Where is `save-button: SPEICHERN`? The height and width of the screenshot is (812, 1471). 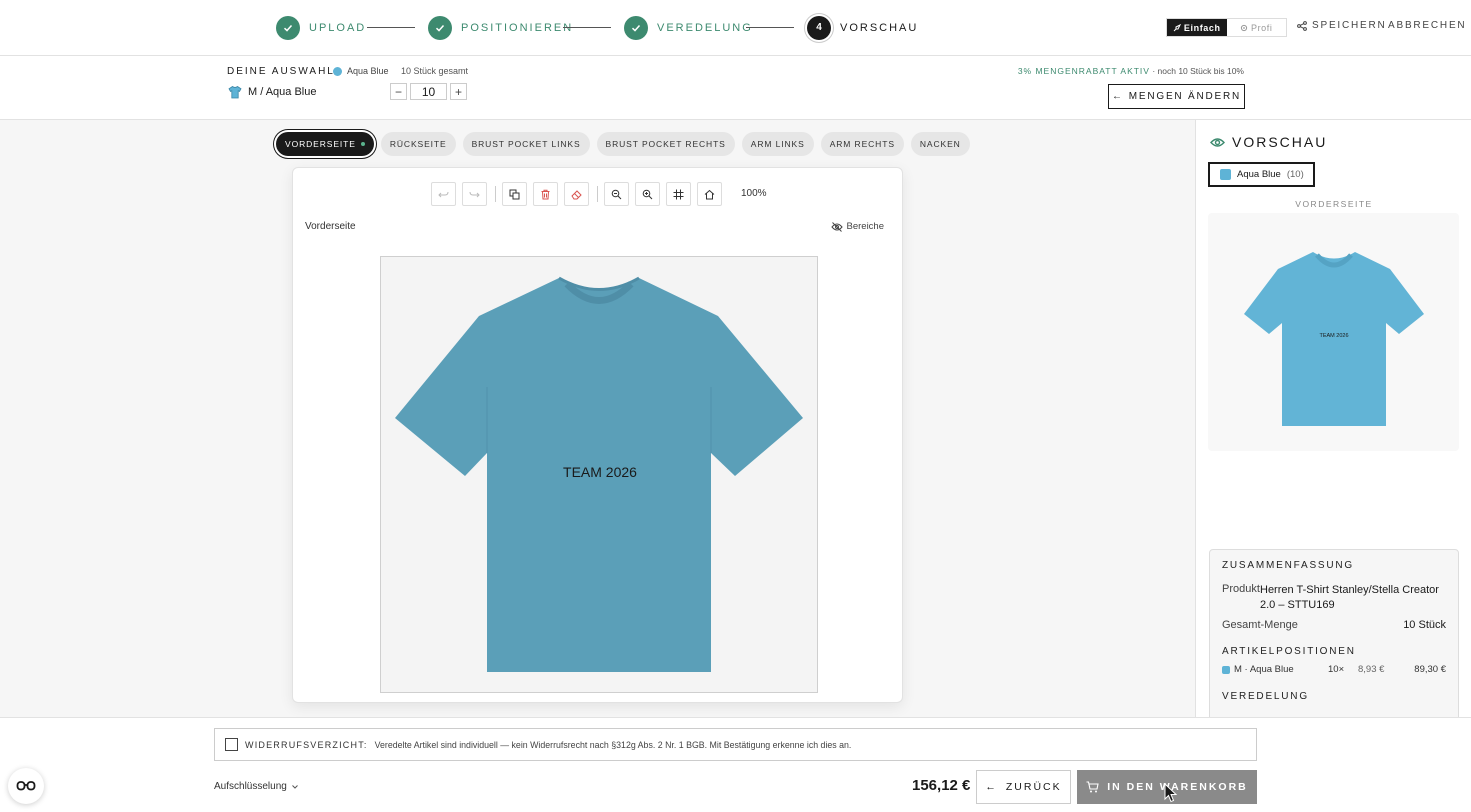
save-button: SPEICHERN is located at coordinates (1342, 25).